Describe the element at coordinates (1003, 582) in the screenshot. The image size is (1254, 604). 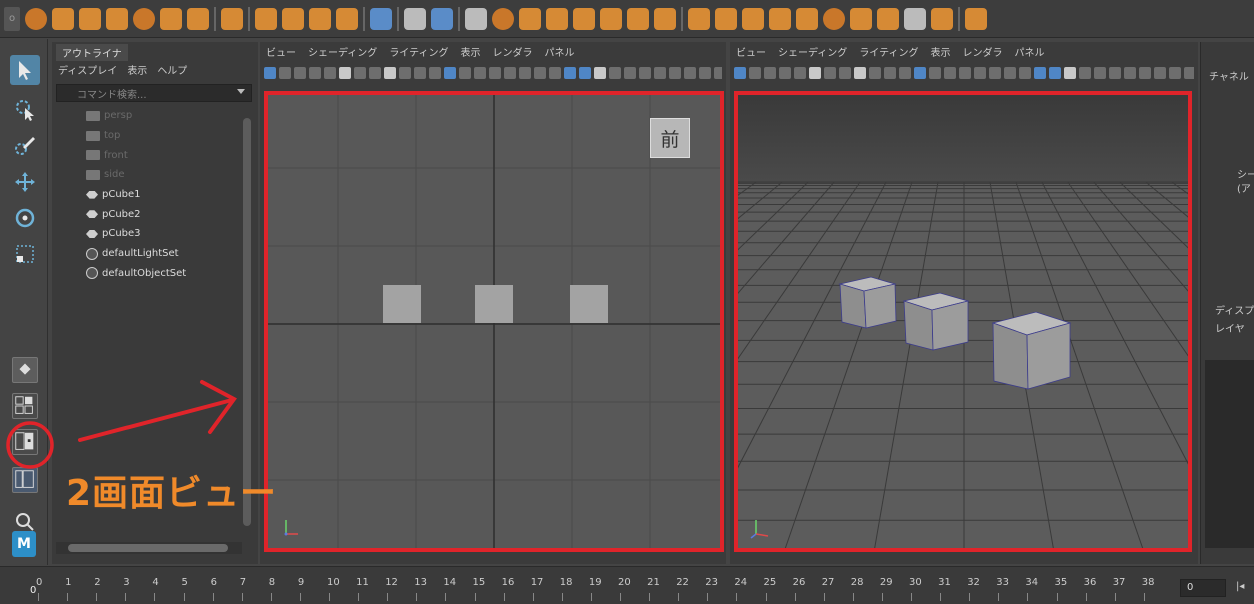
I see `frame-number: 33` at that location.